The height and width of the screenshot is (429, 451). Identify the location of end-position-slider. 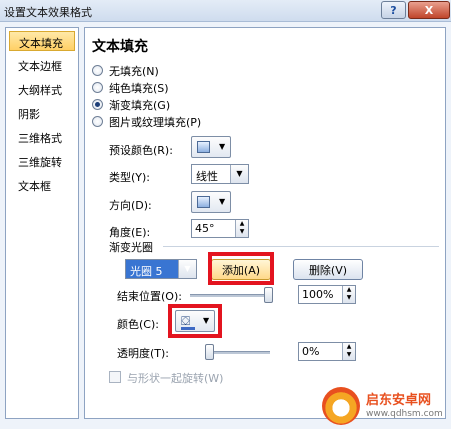
(268, 295).